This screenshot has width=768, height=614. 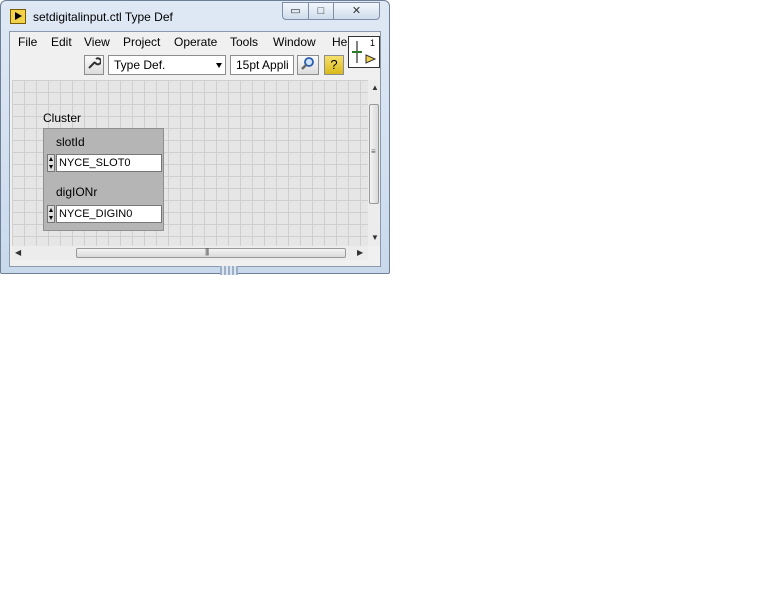 I want to click on scroll-left-icon: ◀, so click(x=18, y=252).